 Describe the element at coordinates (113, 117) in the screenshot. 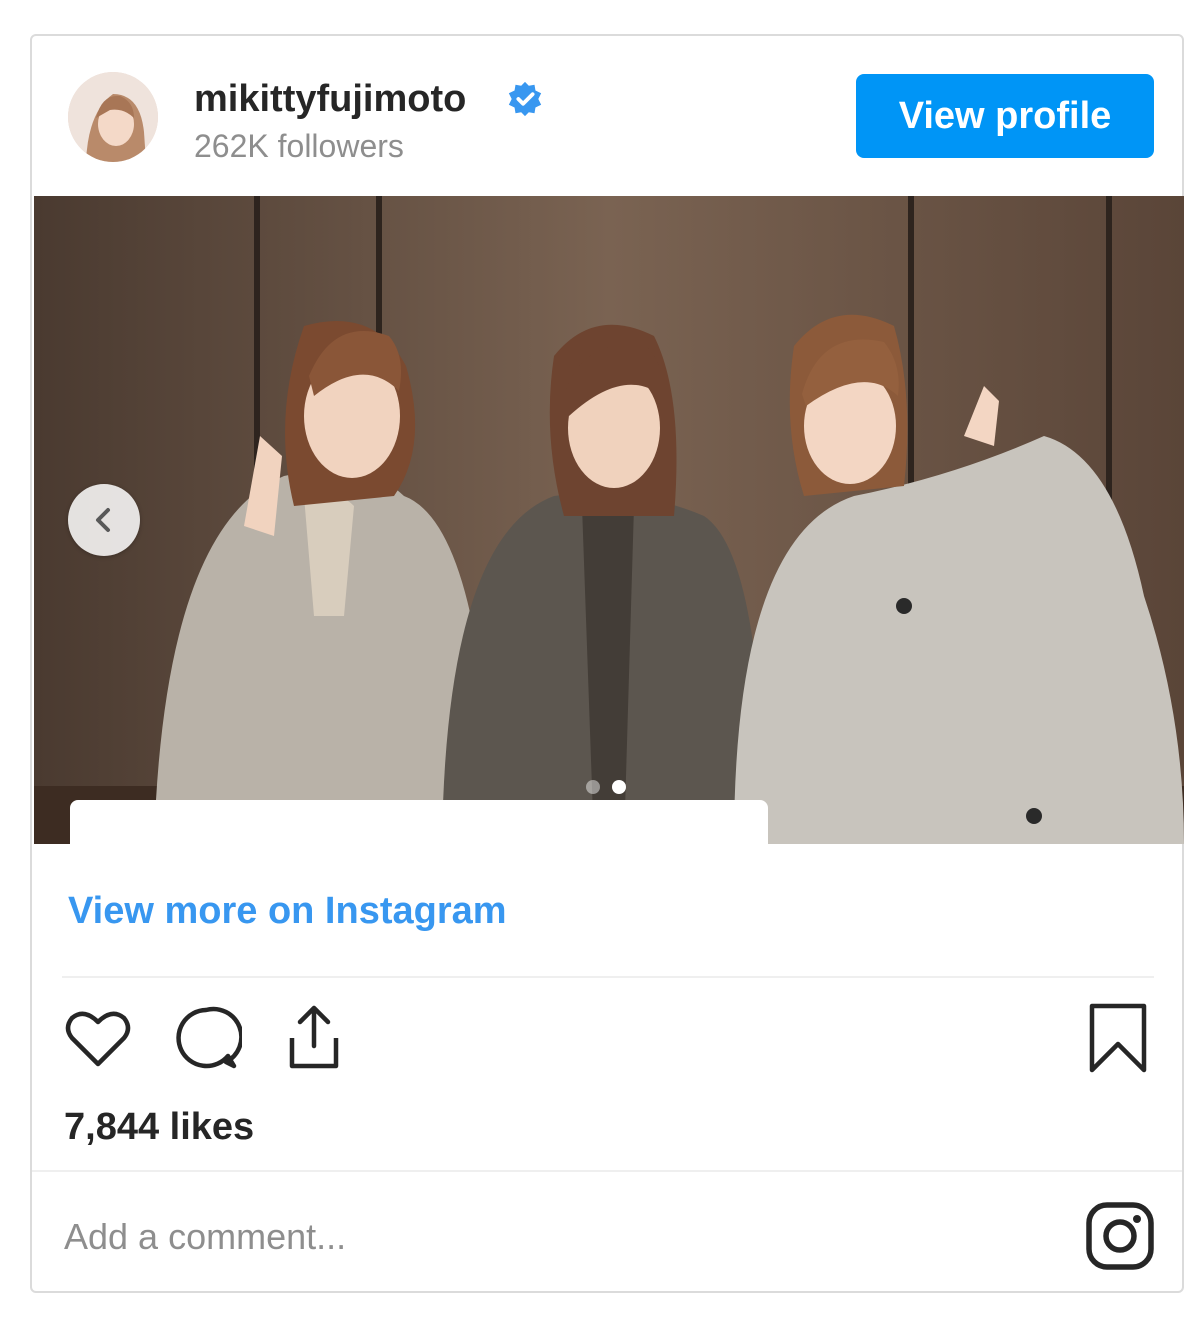

I see `avatar` at that location.